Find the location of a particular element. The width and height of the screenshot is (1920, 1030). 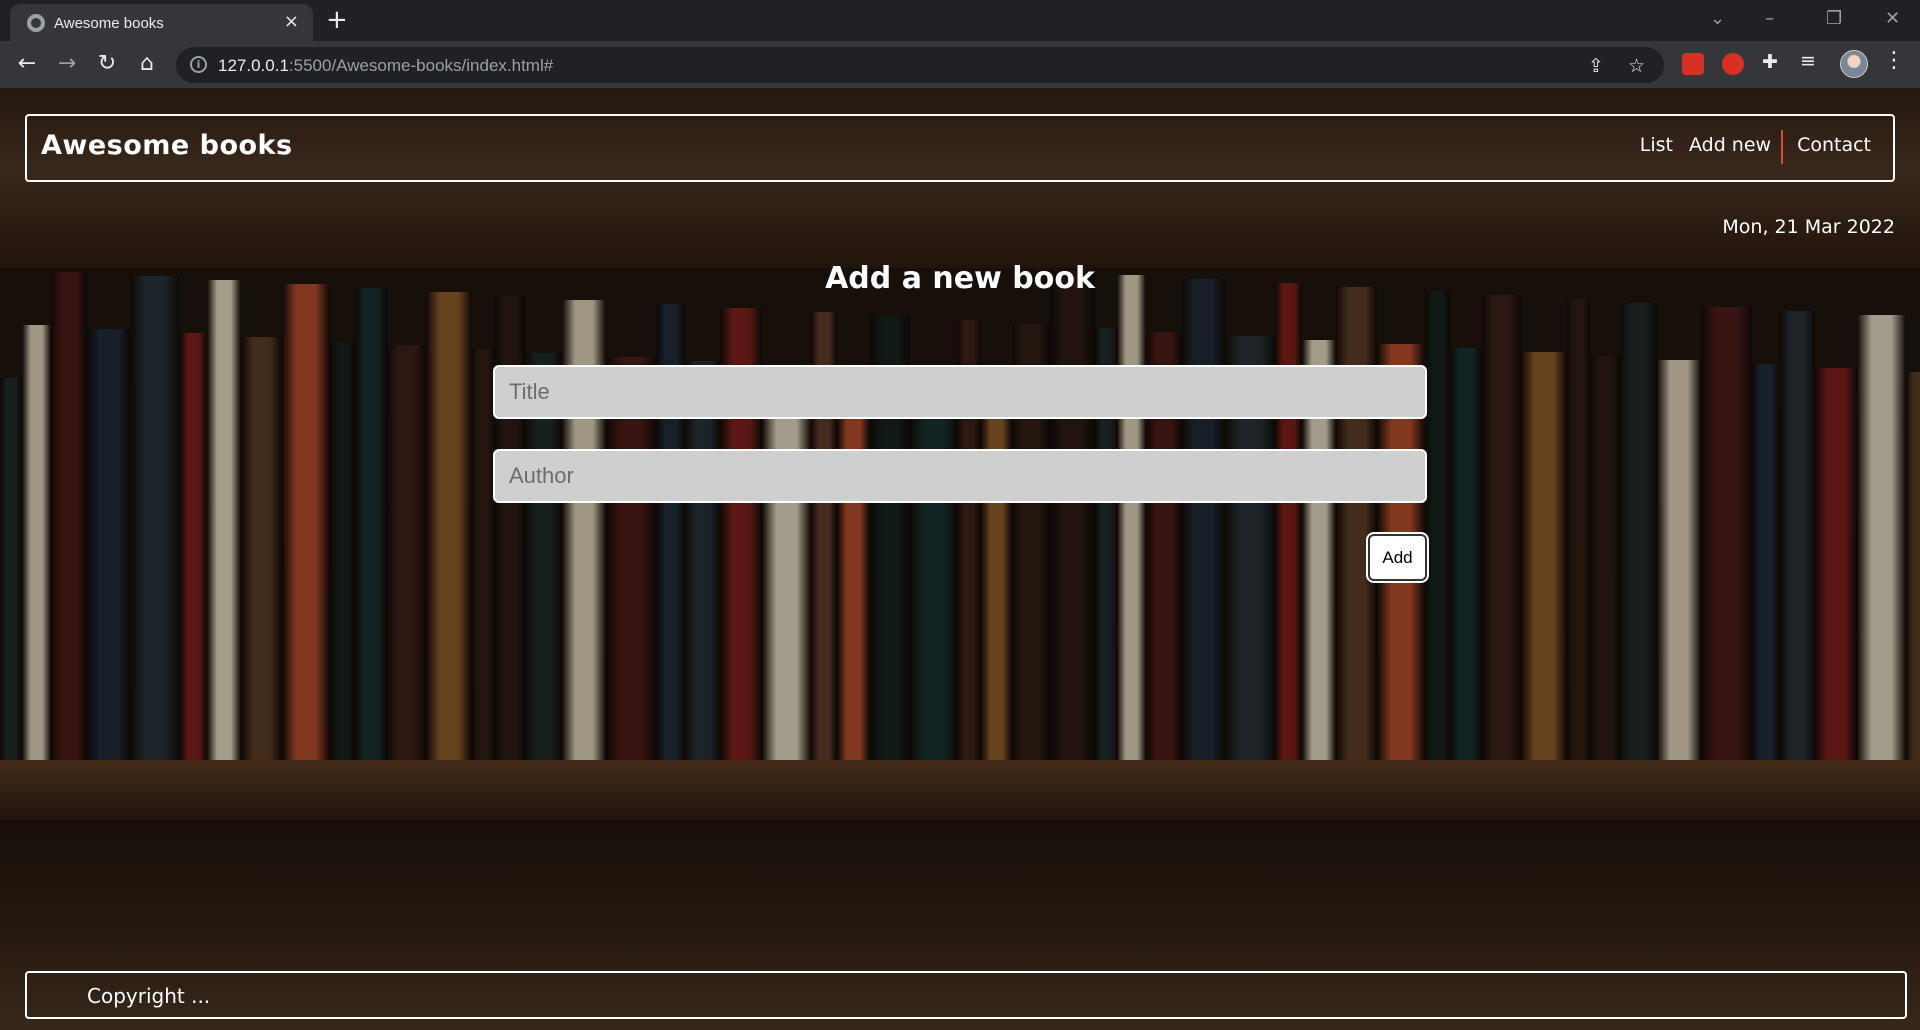

close-tab-icon: × is located at coordinates (291, 22).